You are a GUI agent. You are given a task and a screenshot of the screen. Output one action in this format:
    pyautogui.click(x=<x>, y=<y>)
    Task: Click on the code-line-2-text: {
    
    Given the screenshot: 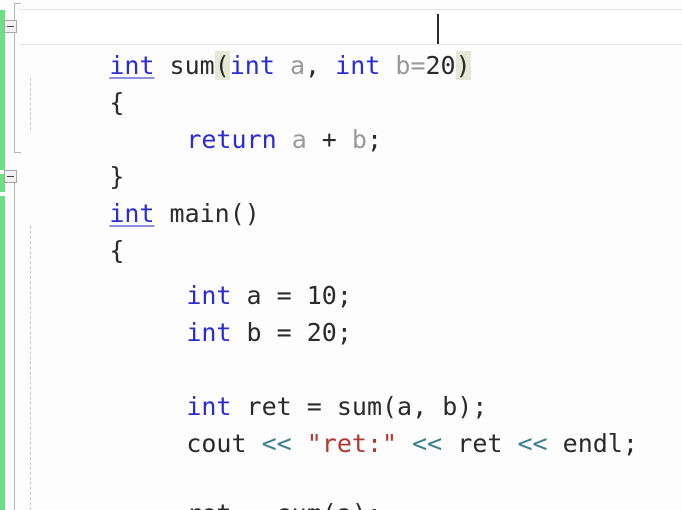 What is the action you would take?
    pyautogui.click(x=71, y=82)
    